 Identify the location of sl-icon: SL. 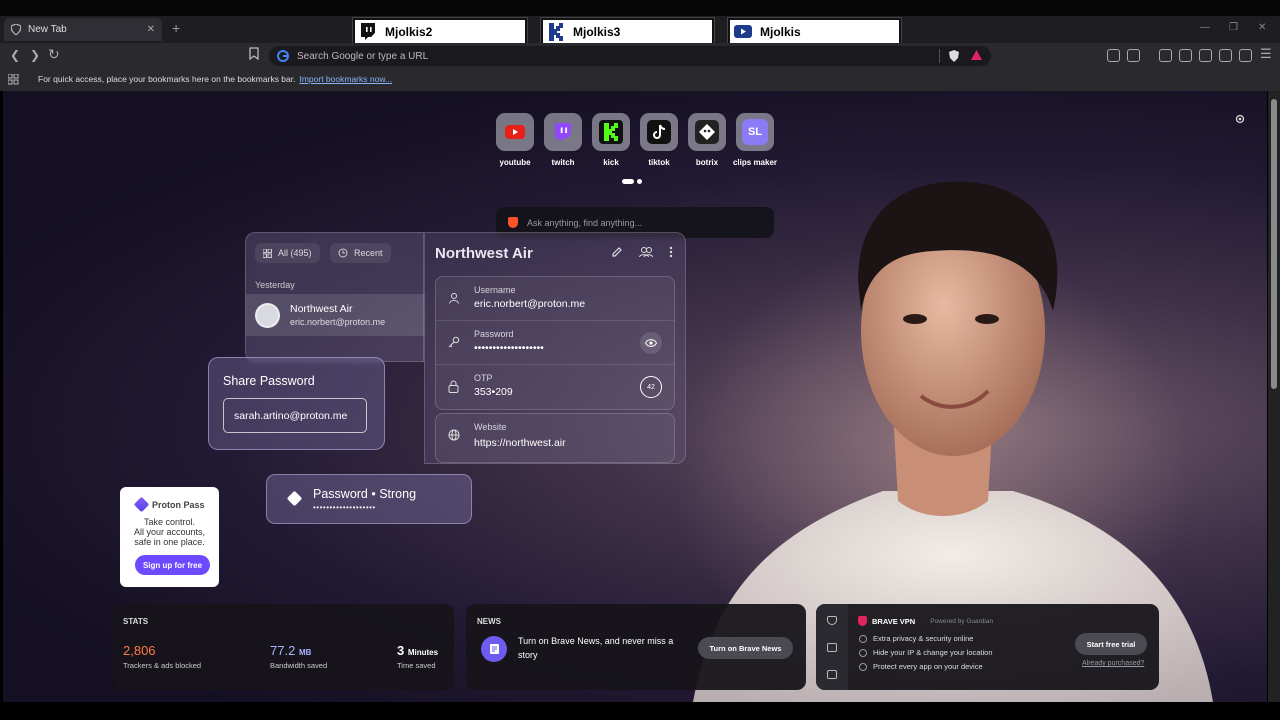
(755, 132).